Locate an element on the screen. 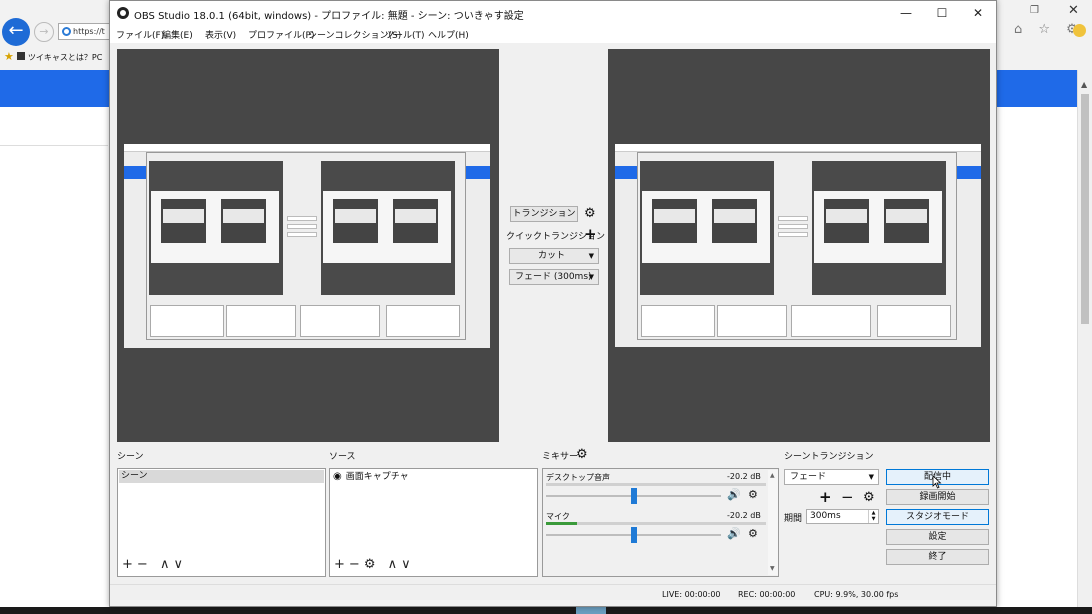 Image resolution: width=1092 pixels, height=614 pixels. browser-back-button: ← is located at coordinates (16, 32).